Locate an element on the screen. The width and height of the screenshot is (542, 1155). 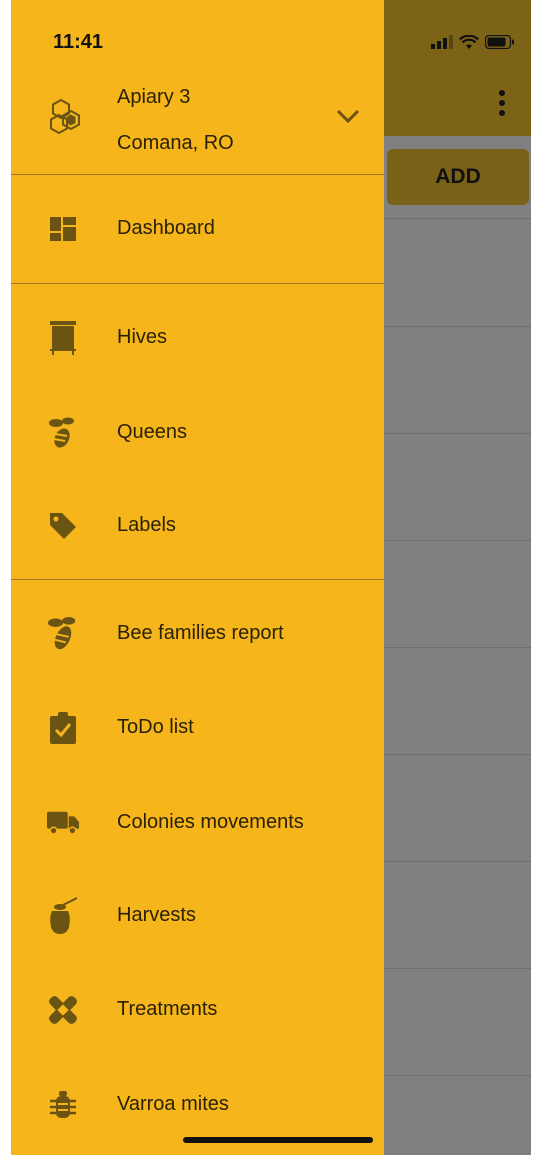
menu-label: Dashboard is located at coordinates (166, 228).